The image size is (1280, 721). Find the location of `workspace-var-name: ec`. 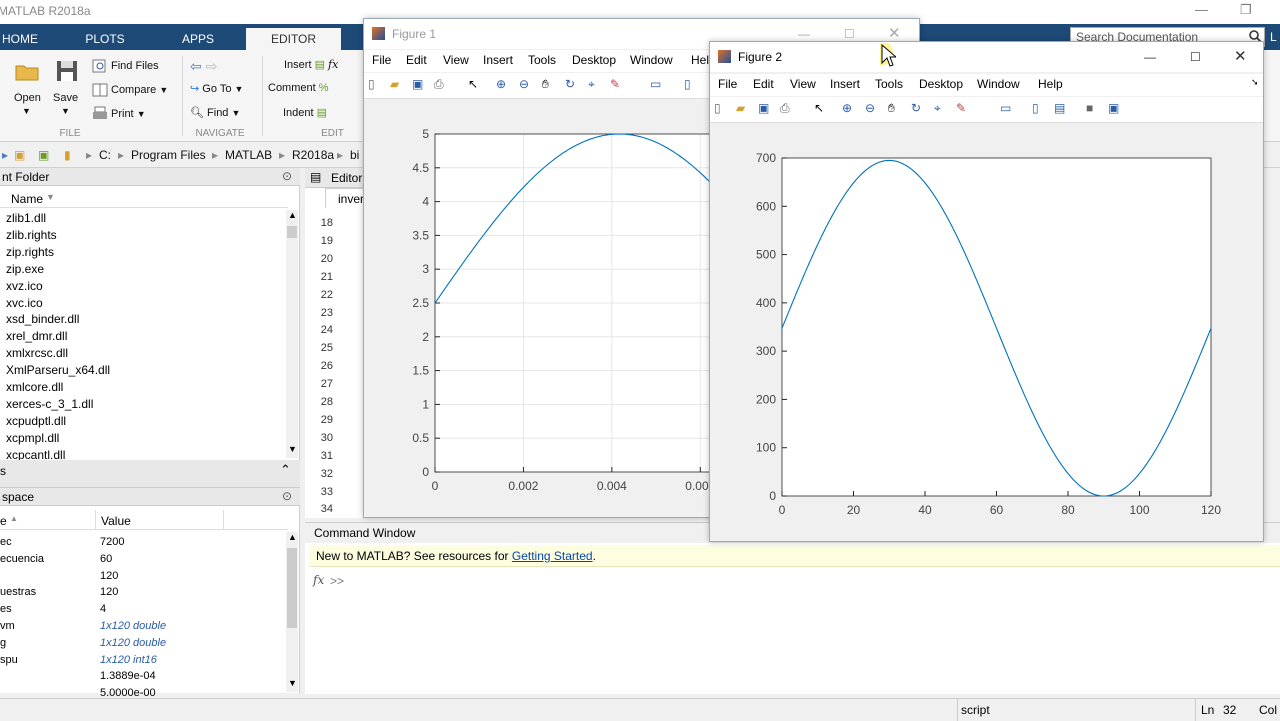

workspace-var-name: ec is located at coordinates (6, 542).